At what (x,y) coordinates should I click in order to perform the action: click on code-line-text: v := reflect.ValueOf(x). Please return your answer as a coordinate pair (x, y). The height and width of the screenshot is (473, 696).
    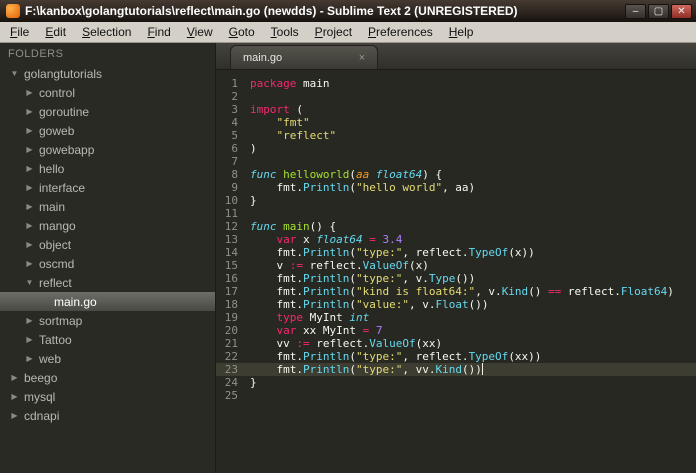
    Looking at the image, I should click on (339, 265).